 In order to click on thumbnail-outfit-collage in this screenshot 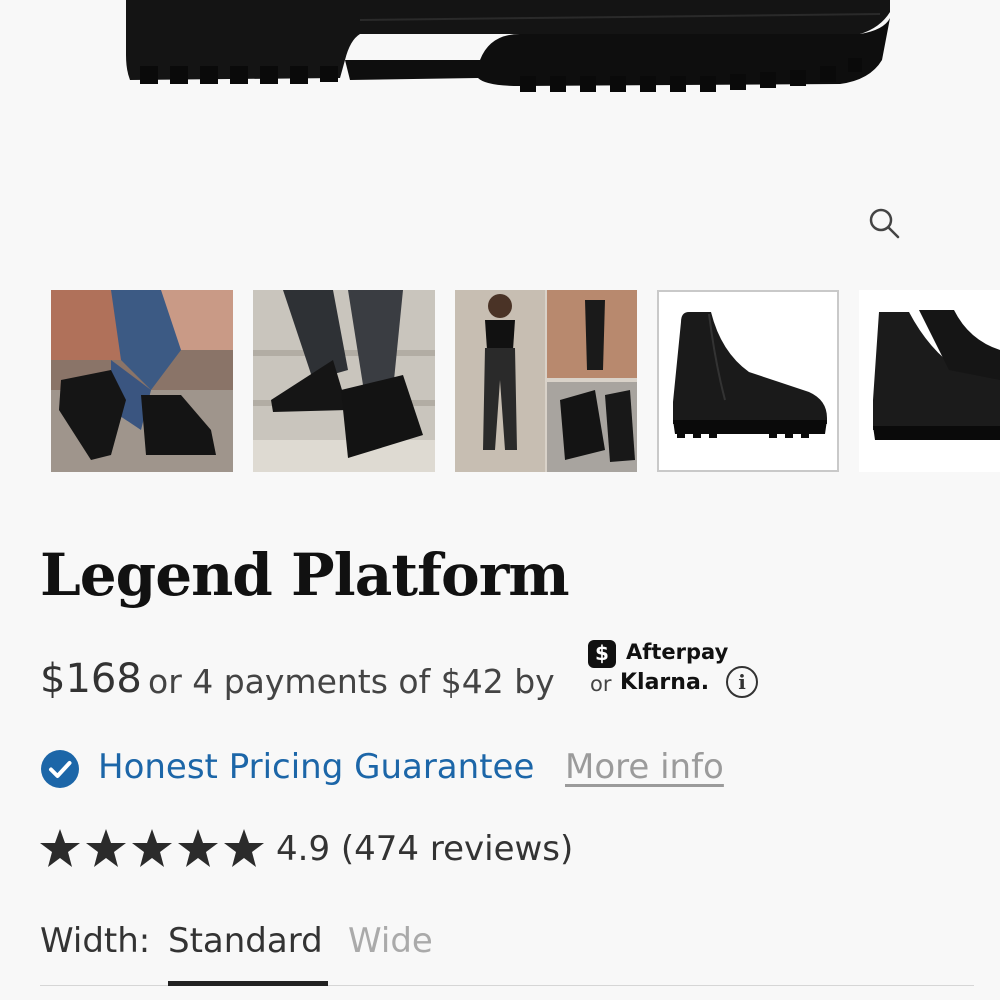, I will do `click(546, 381)`.